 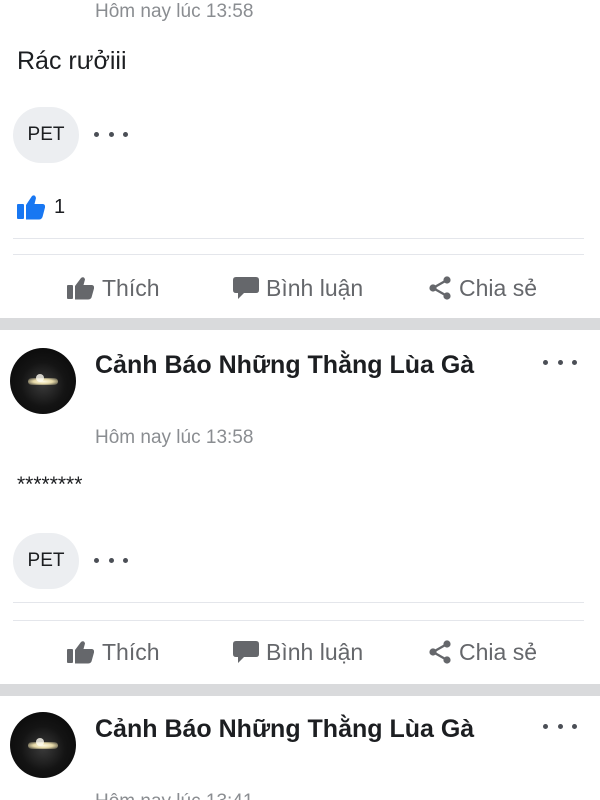 I want to click on reaction-summary: 1, so click(x=40, y=207).